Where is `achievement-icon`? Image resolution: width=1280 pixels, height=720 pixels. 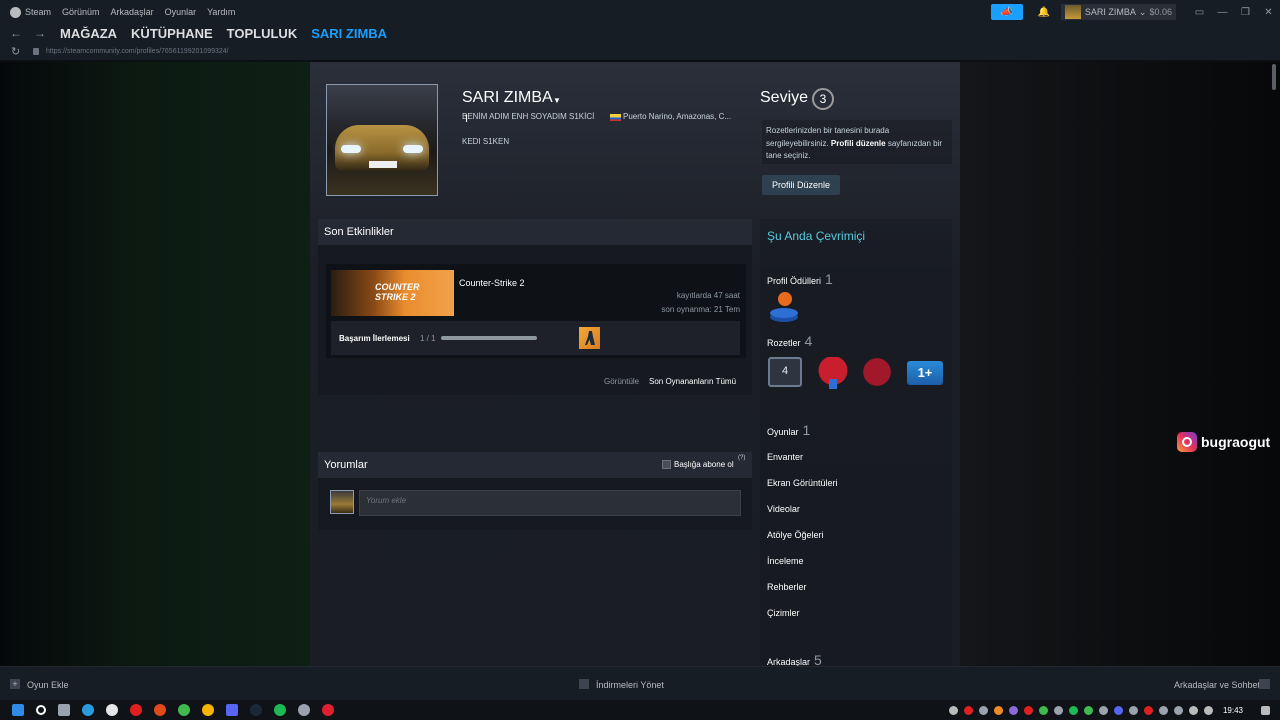
achievement-icon is located at coordinates (589, 338).